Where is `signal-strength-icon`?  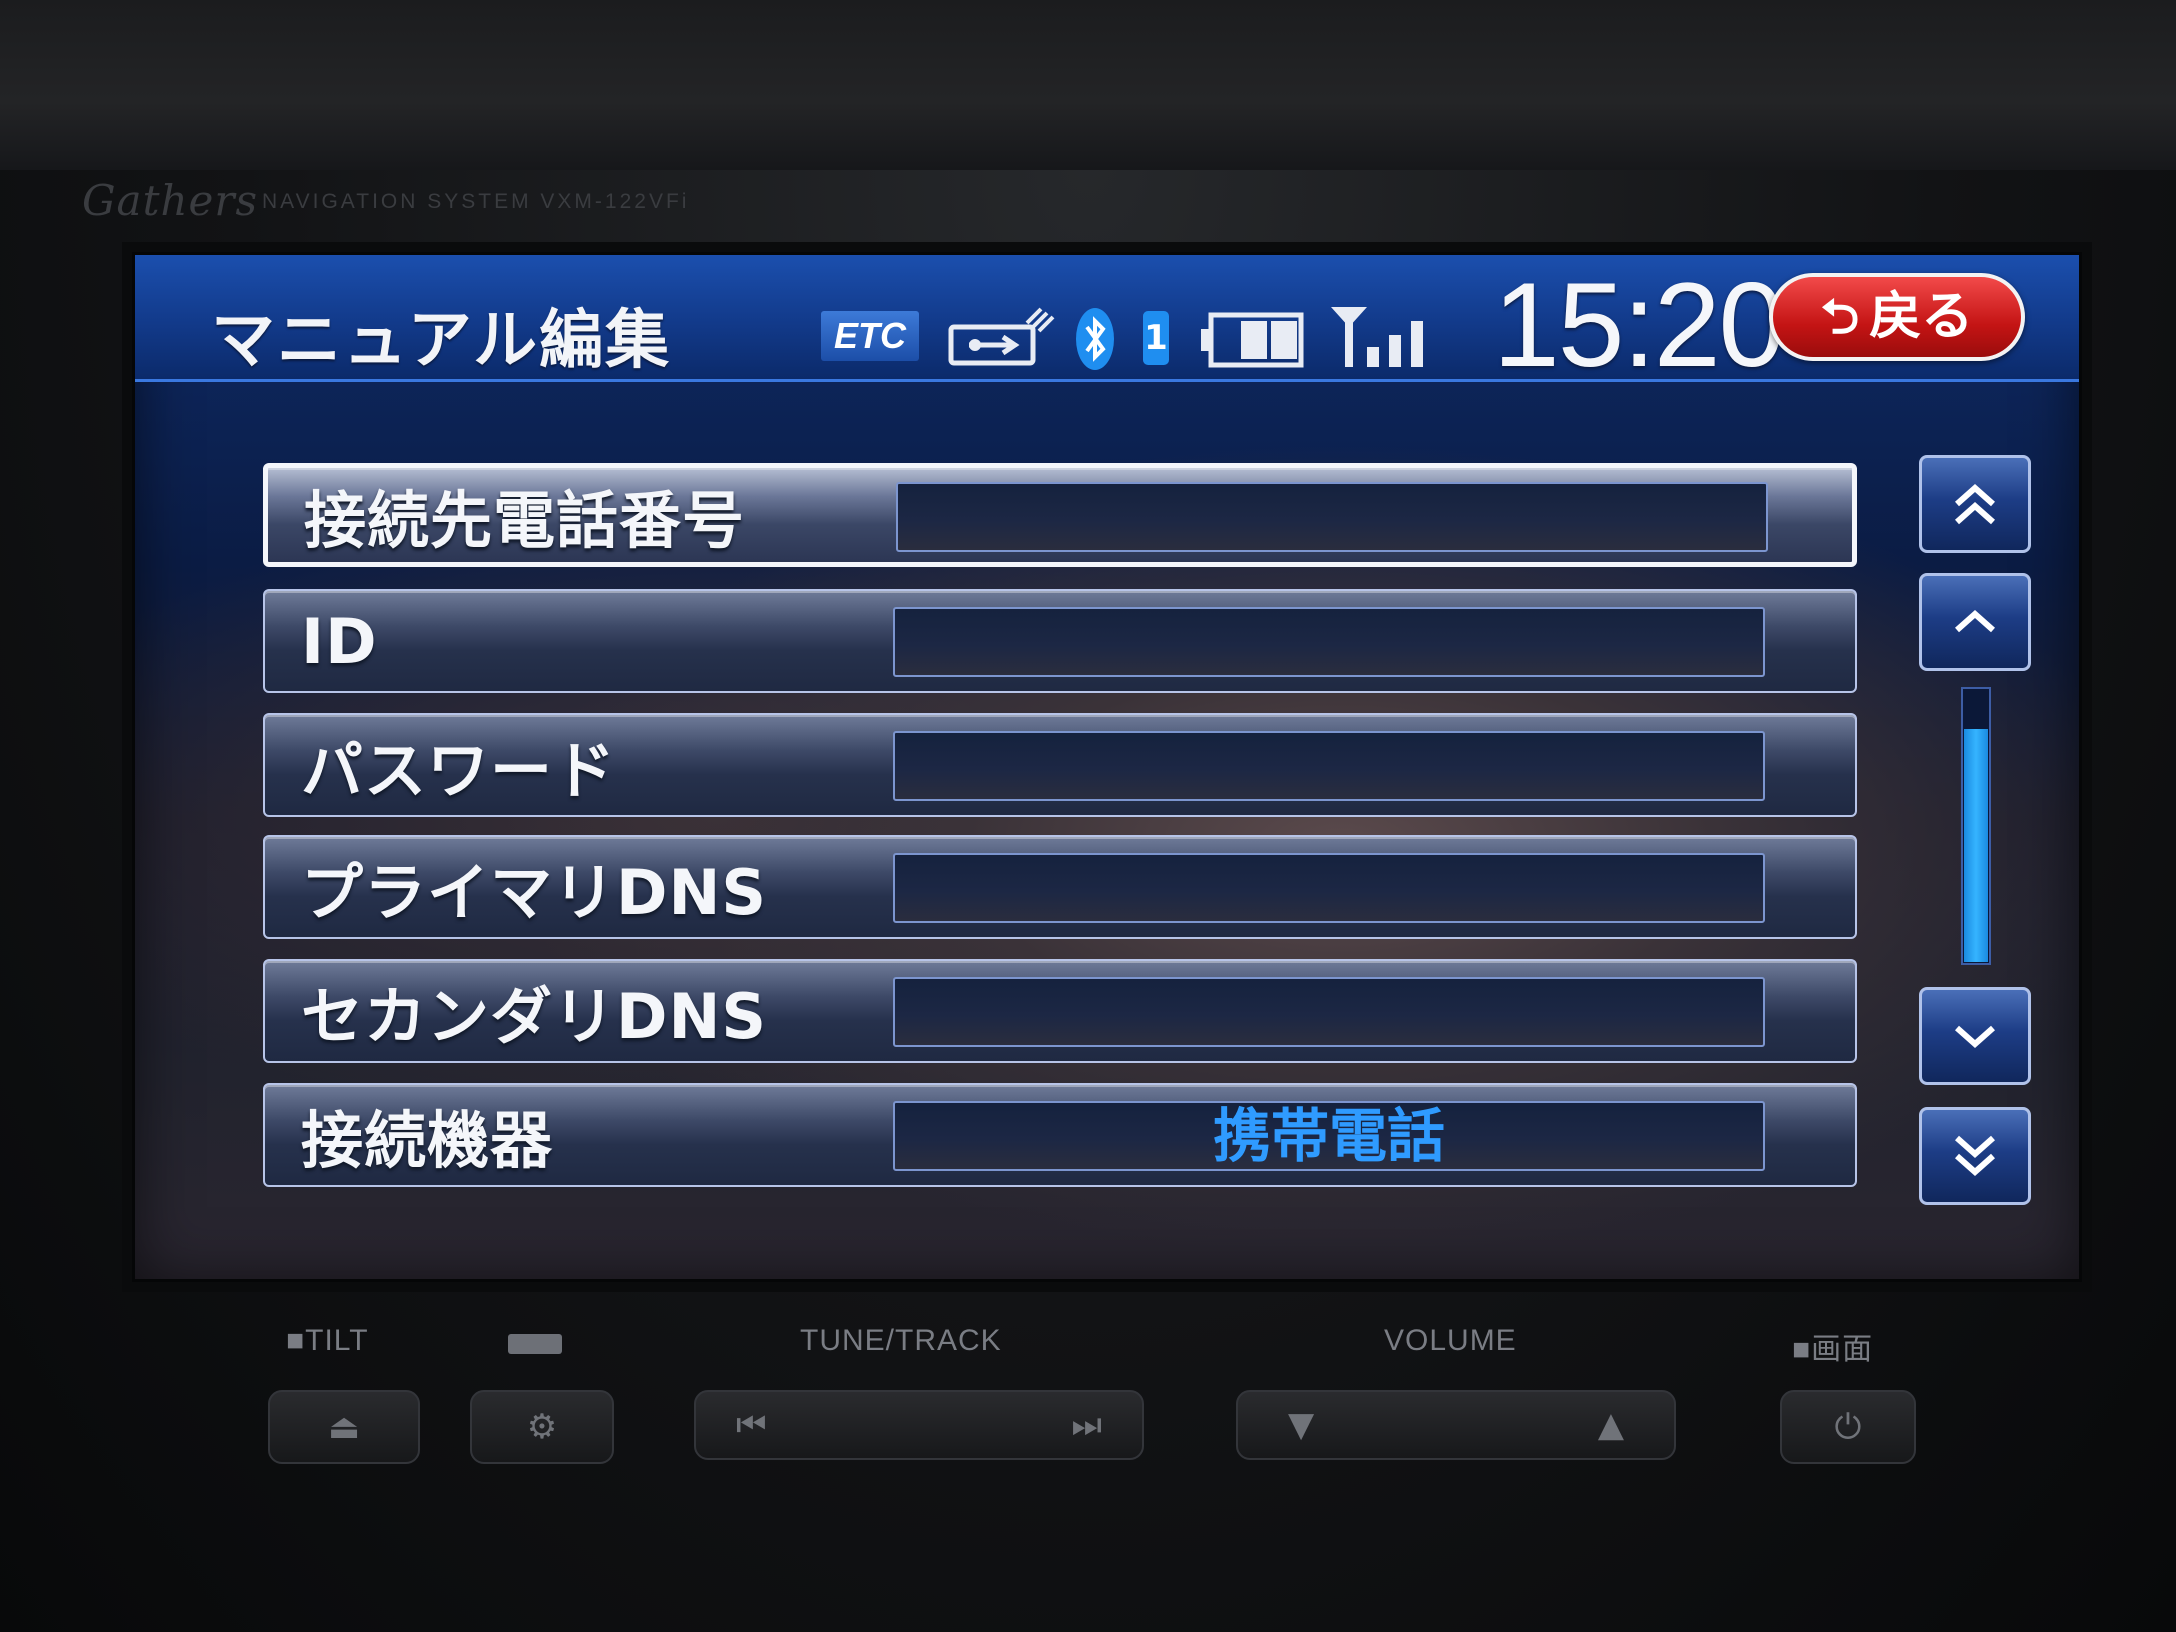
signal-strength-icon is located at coordinates (1377, 337).